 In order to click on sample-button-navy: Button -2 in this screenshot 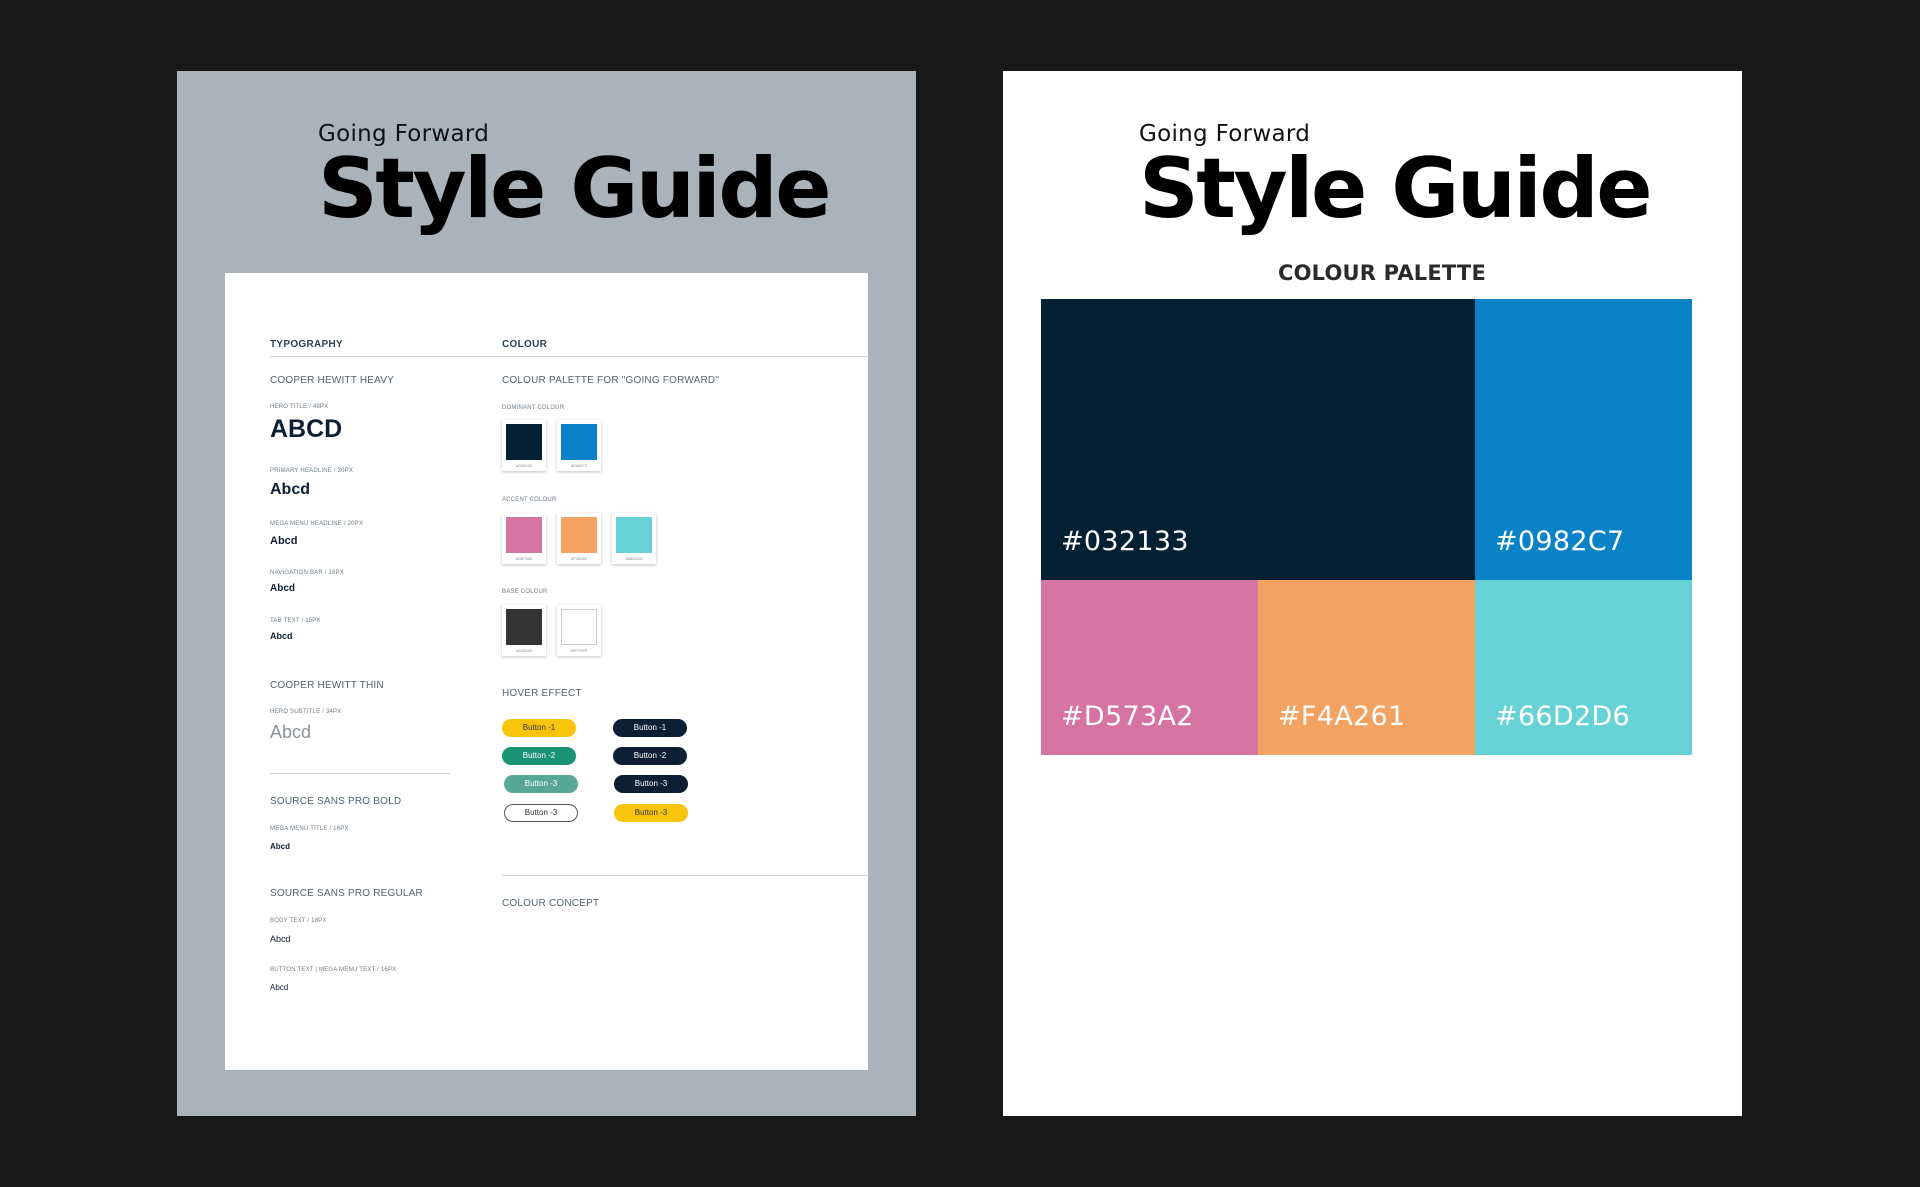, I will do `click(650, 756)`.